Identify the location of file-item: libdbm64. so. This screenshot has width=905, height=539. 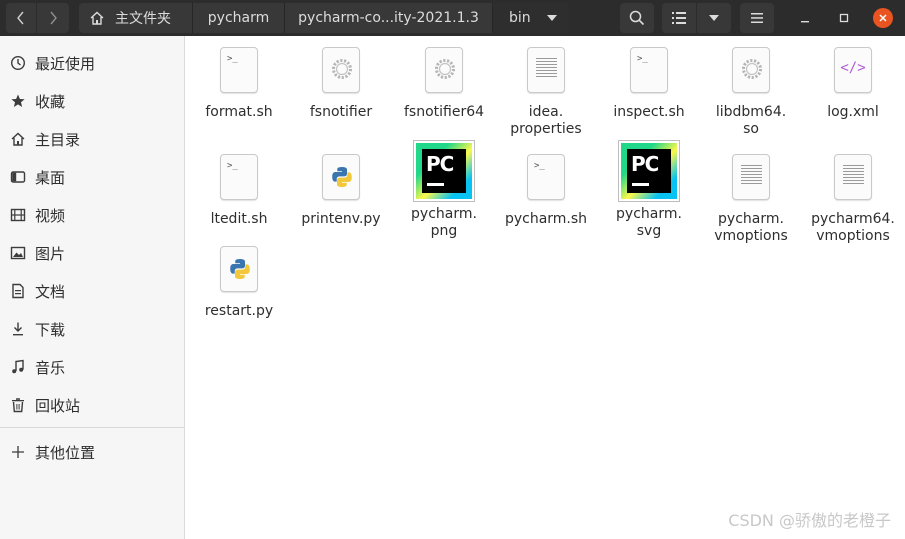
(751, 88).